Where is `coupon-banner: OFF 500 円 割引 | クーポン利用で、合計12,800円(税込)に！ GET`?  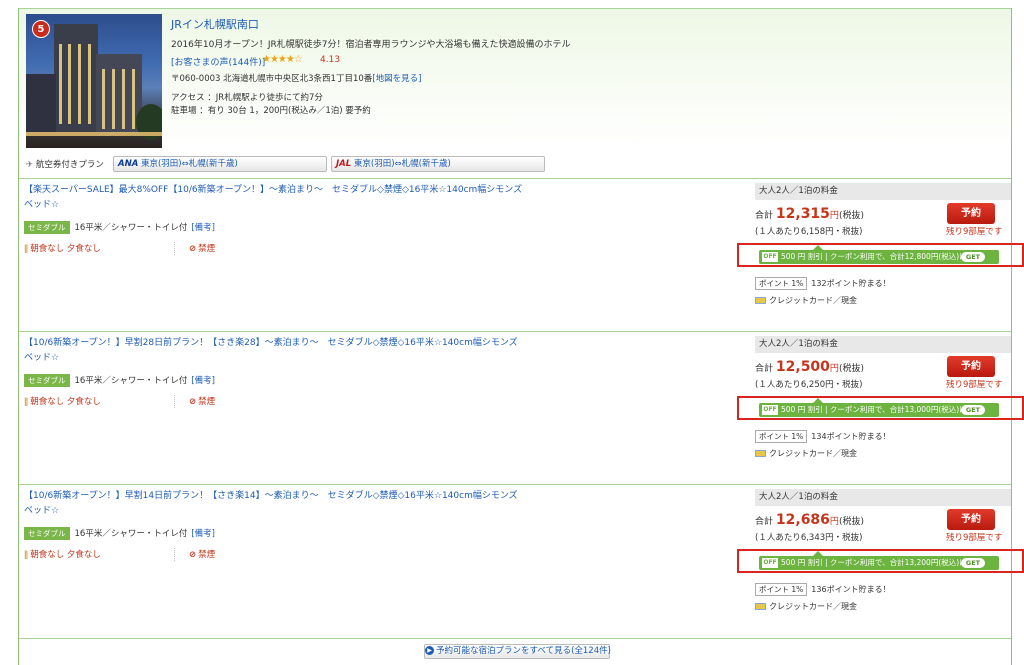 coupon-banner: OFF 500 円 割引 | クーポン利用で、合計12,800円(税込)に！ GET is located at coordinates (879, 254).